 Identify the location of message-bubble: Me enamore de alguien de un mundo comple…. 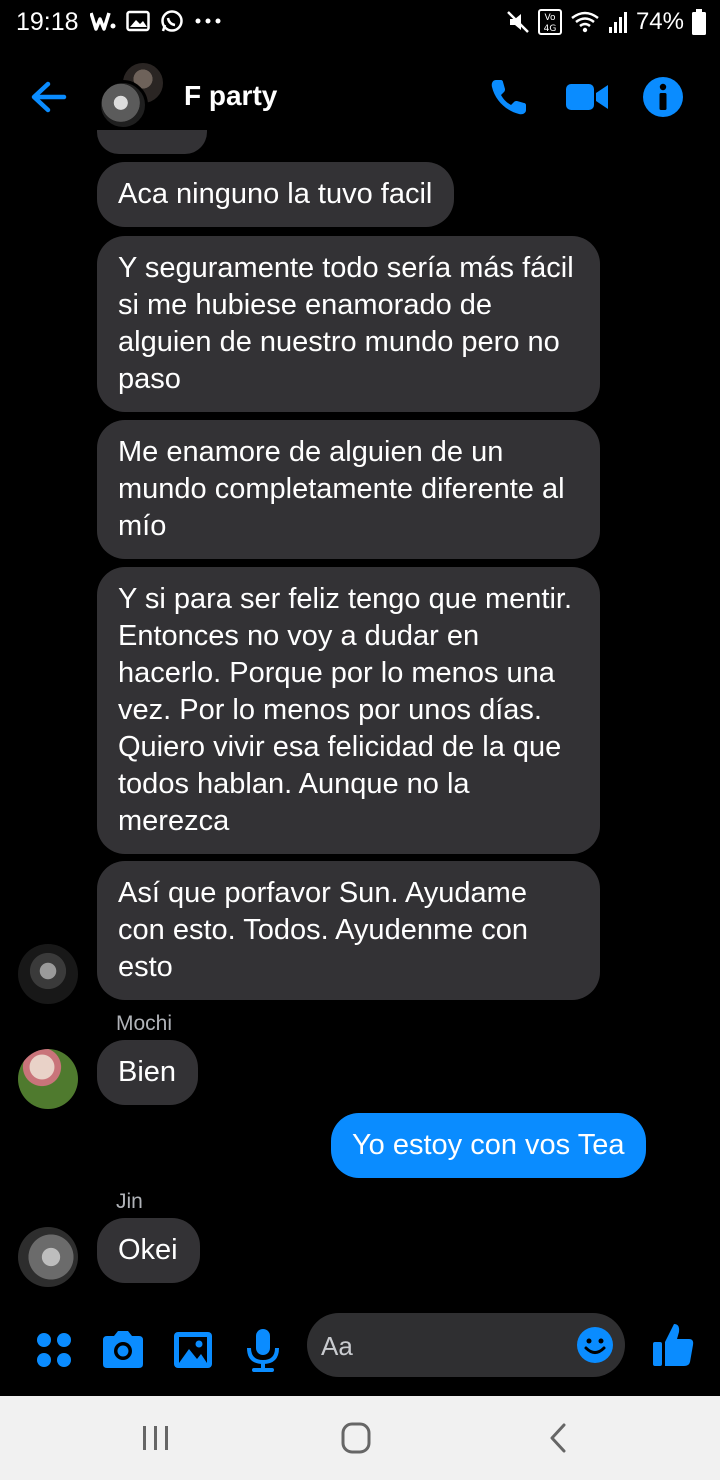
(348, 489).